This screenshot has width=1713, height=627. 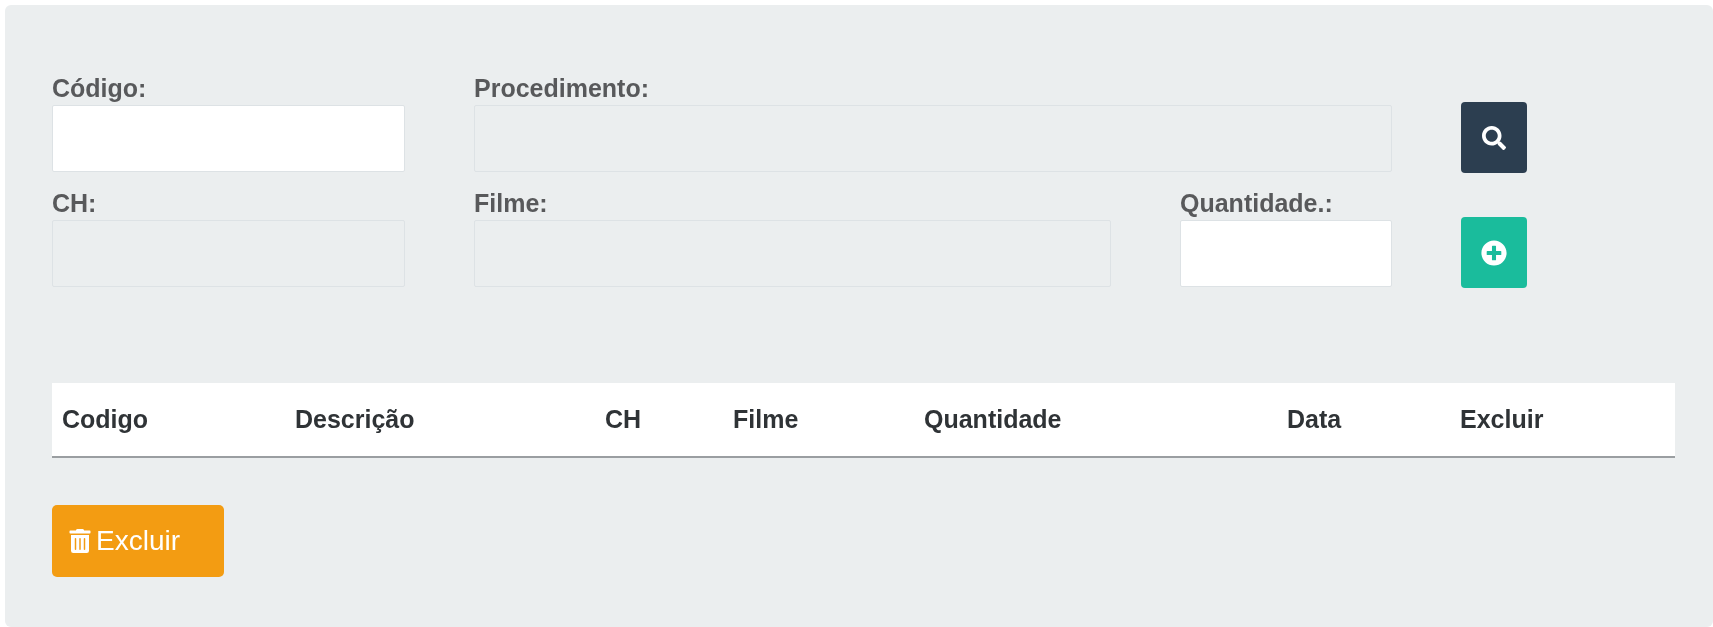 I want to click on field-label: Quantidade.:, so click(x=1256, y=203).